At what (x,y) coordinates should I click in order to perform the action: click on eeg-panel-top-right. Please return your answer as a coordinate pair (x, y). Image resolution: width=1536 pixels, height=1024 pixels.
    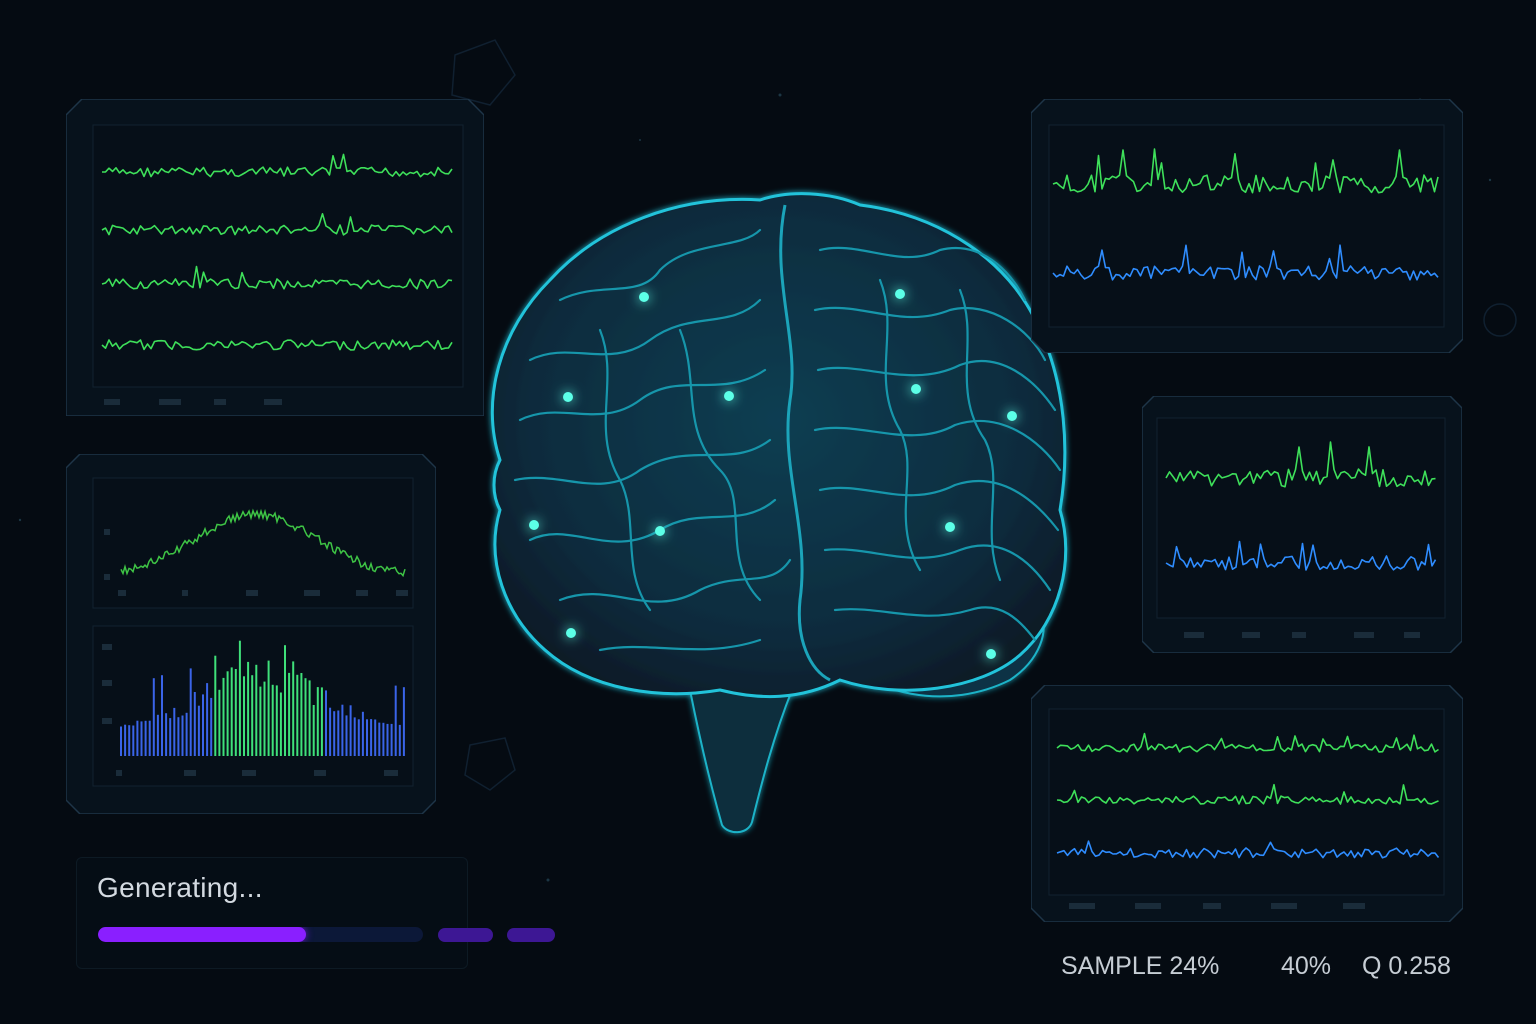
    Looking at the image, I should click on (1247, 226).